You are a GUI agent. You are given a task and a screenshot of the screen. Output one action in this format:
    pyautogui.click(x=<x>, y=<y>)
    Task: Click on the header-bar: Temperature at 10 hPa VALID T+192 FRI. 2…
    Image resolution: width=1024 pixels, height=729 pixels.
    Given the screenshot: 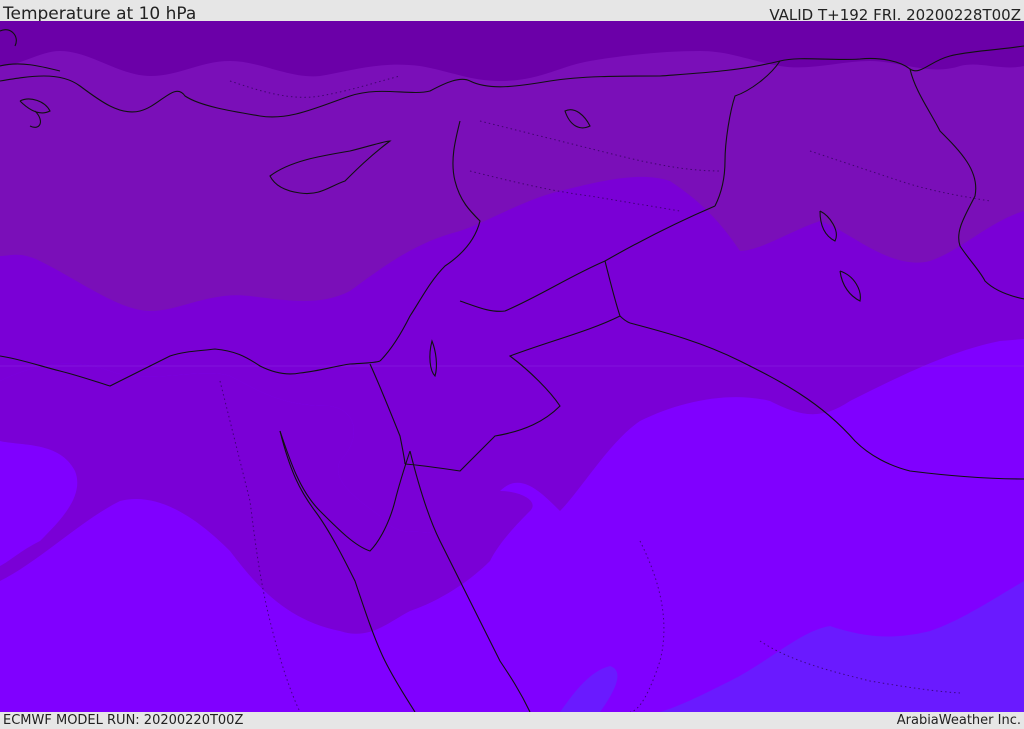 What is the action you would take?
    pyautogui.click(x=512, y=12)
    